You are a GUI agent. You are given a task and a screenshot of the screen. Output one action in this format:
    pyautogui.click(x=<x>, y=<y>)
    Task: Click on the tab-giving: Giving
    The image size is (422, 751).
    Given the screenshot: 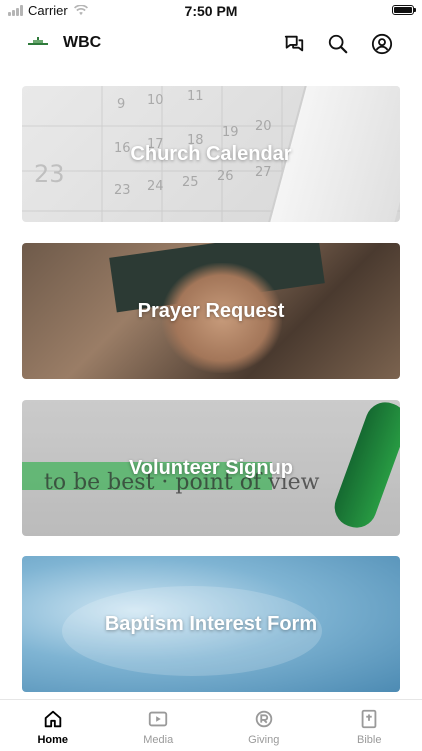 What is the action you would take?
    pyautogui.click(x=264, y=725)
    